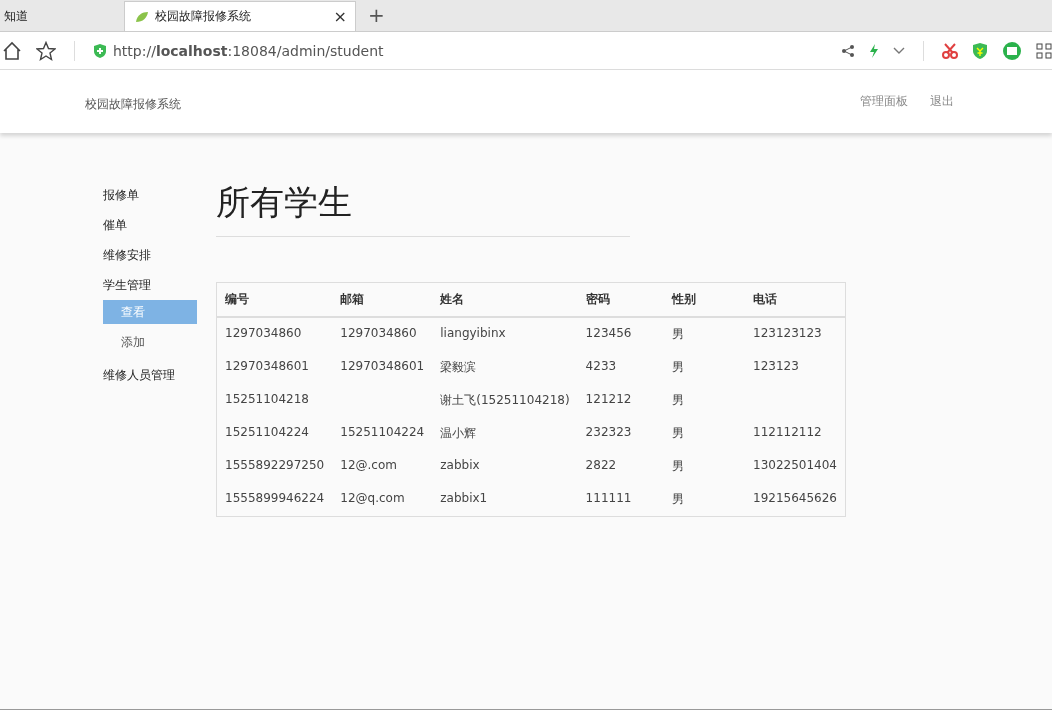 The height and width of the screenshot is (710, 1052). I want to click on table-cell: 温小辉, so click(458, 433).